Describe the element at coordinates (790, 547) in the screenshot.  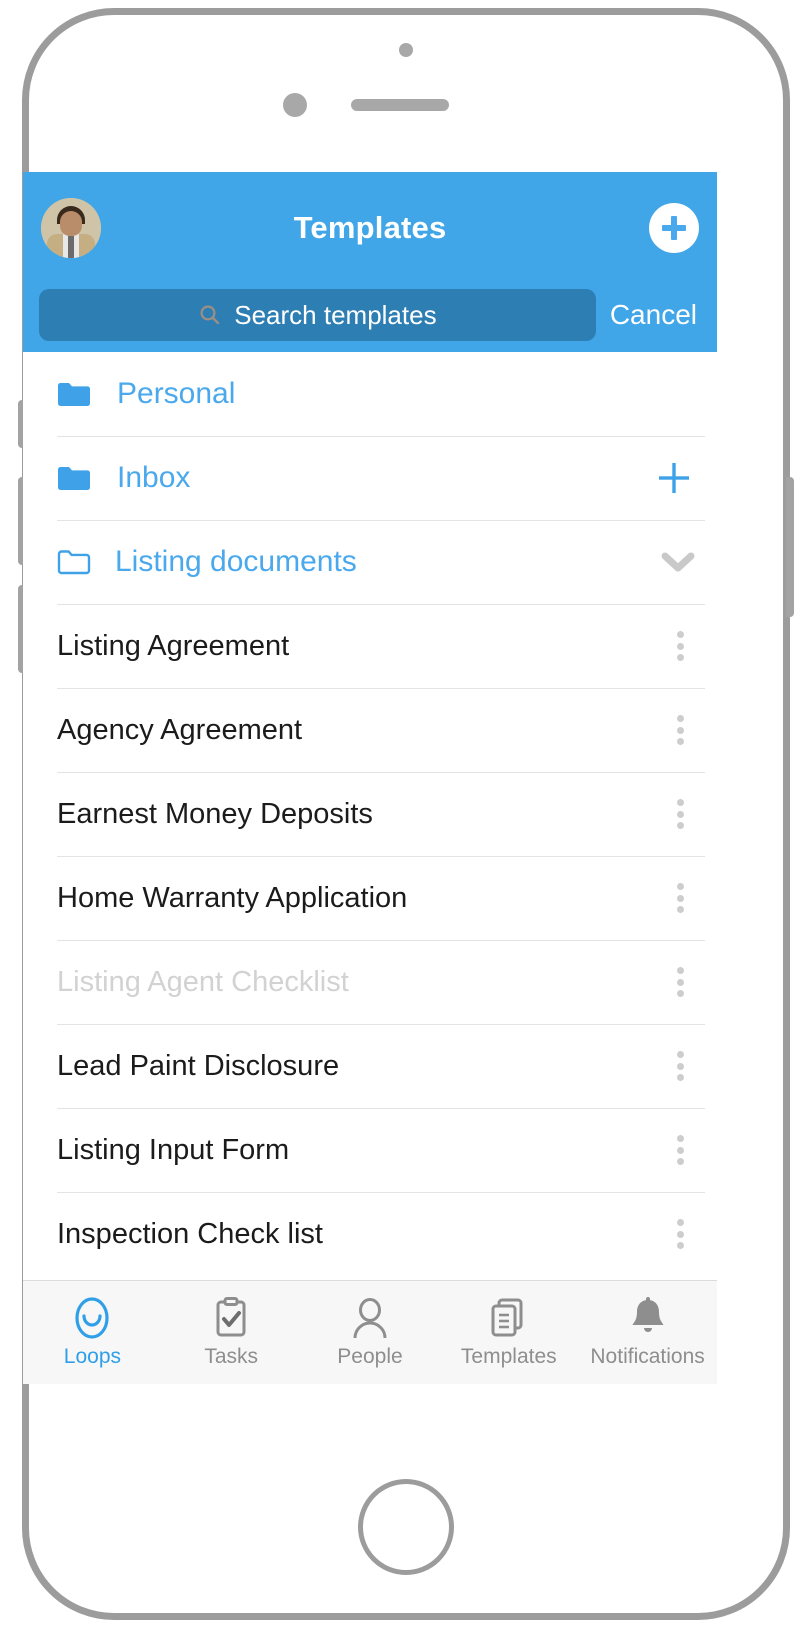
I see `power-button` at that location.